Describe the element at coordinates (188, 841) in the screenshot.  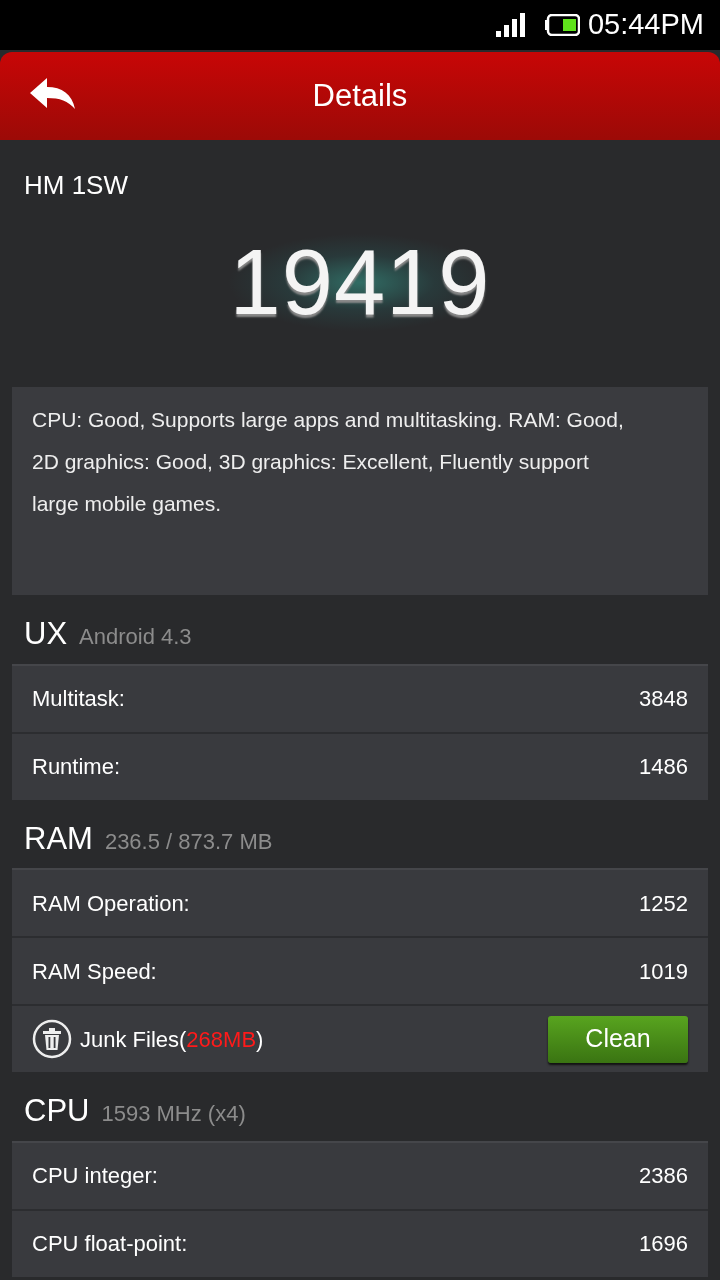
I see `section-subtitle: 236.5 / 873.7 MB` at that location.